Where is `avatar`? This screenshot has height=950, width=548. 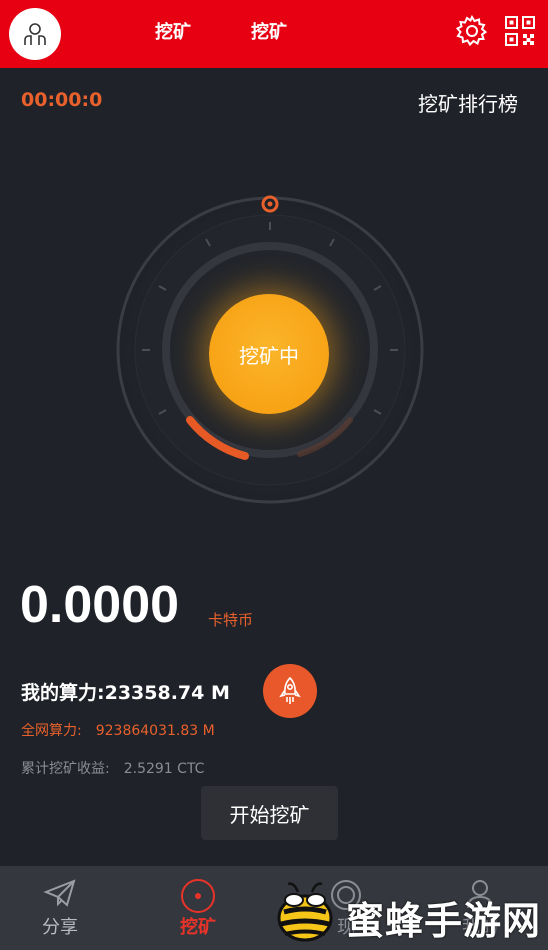 avatar is located at coordinates (35, 34).